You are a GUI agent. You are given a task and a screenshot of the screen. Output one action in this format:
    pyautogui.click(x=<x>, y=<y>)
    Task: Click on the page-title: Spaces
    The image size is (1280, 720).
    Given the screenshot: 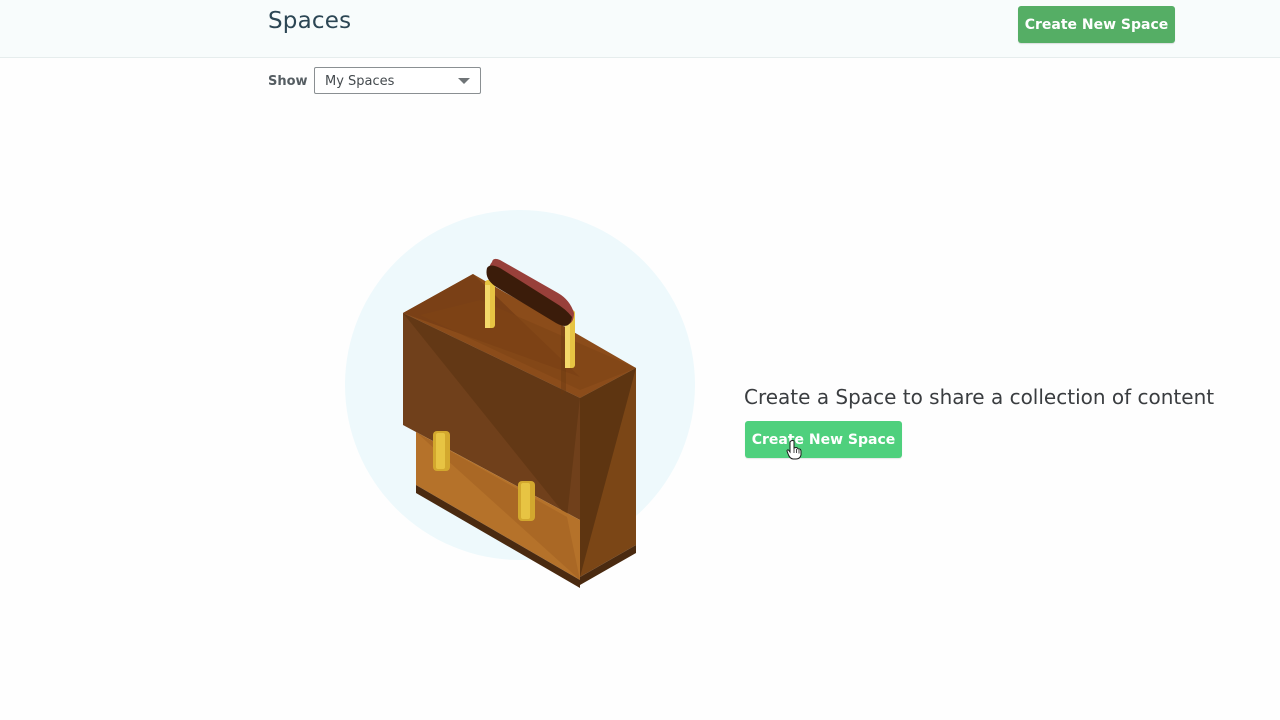 What is the action you would take?
    pyautogui.click(x=310, y=21)
    